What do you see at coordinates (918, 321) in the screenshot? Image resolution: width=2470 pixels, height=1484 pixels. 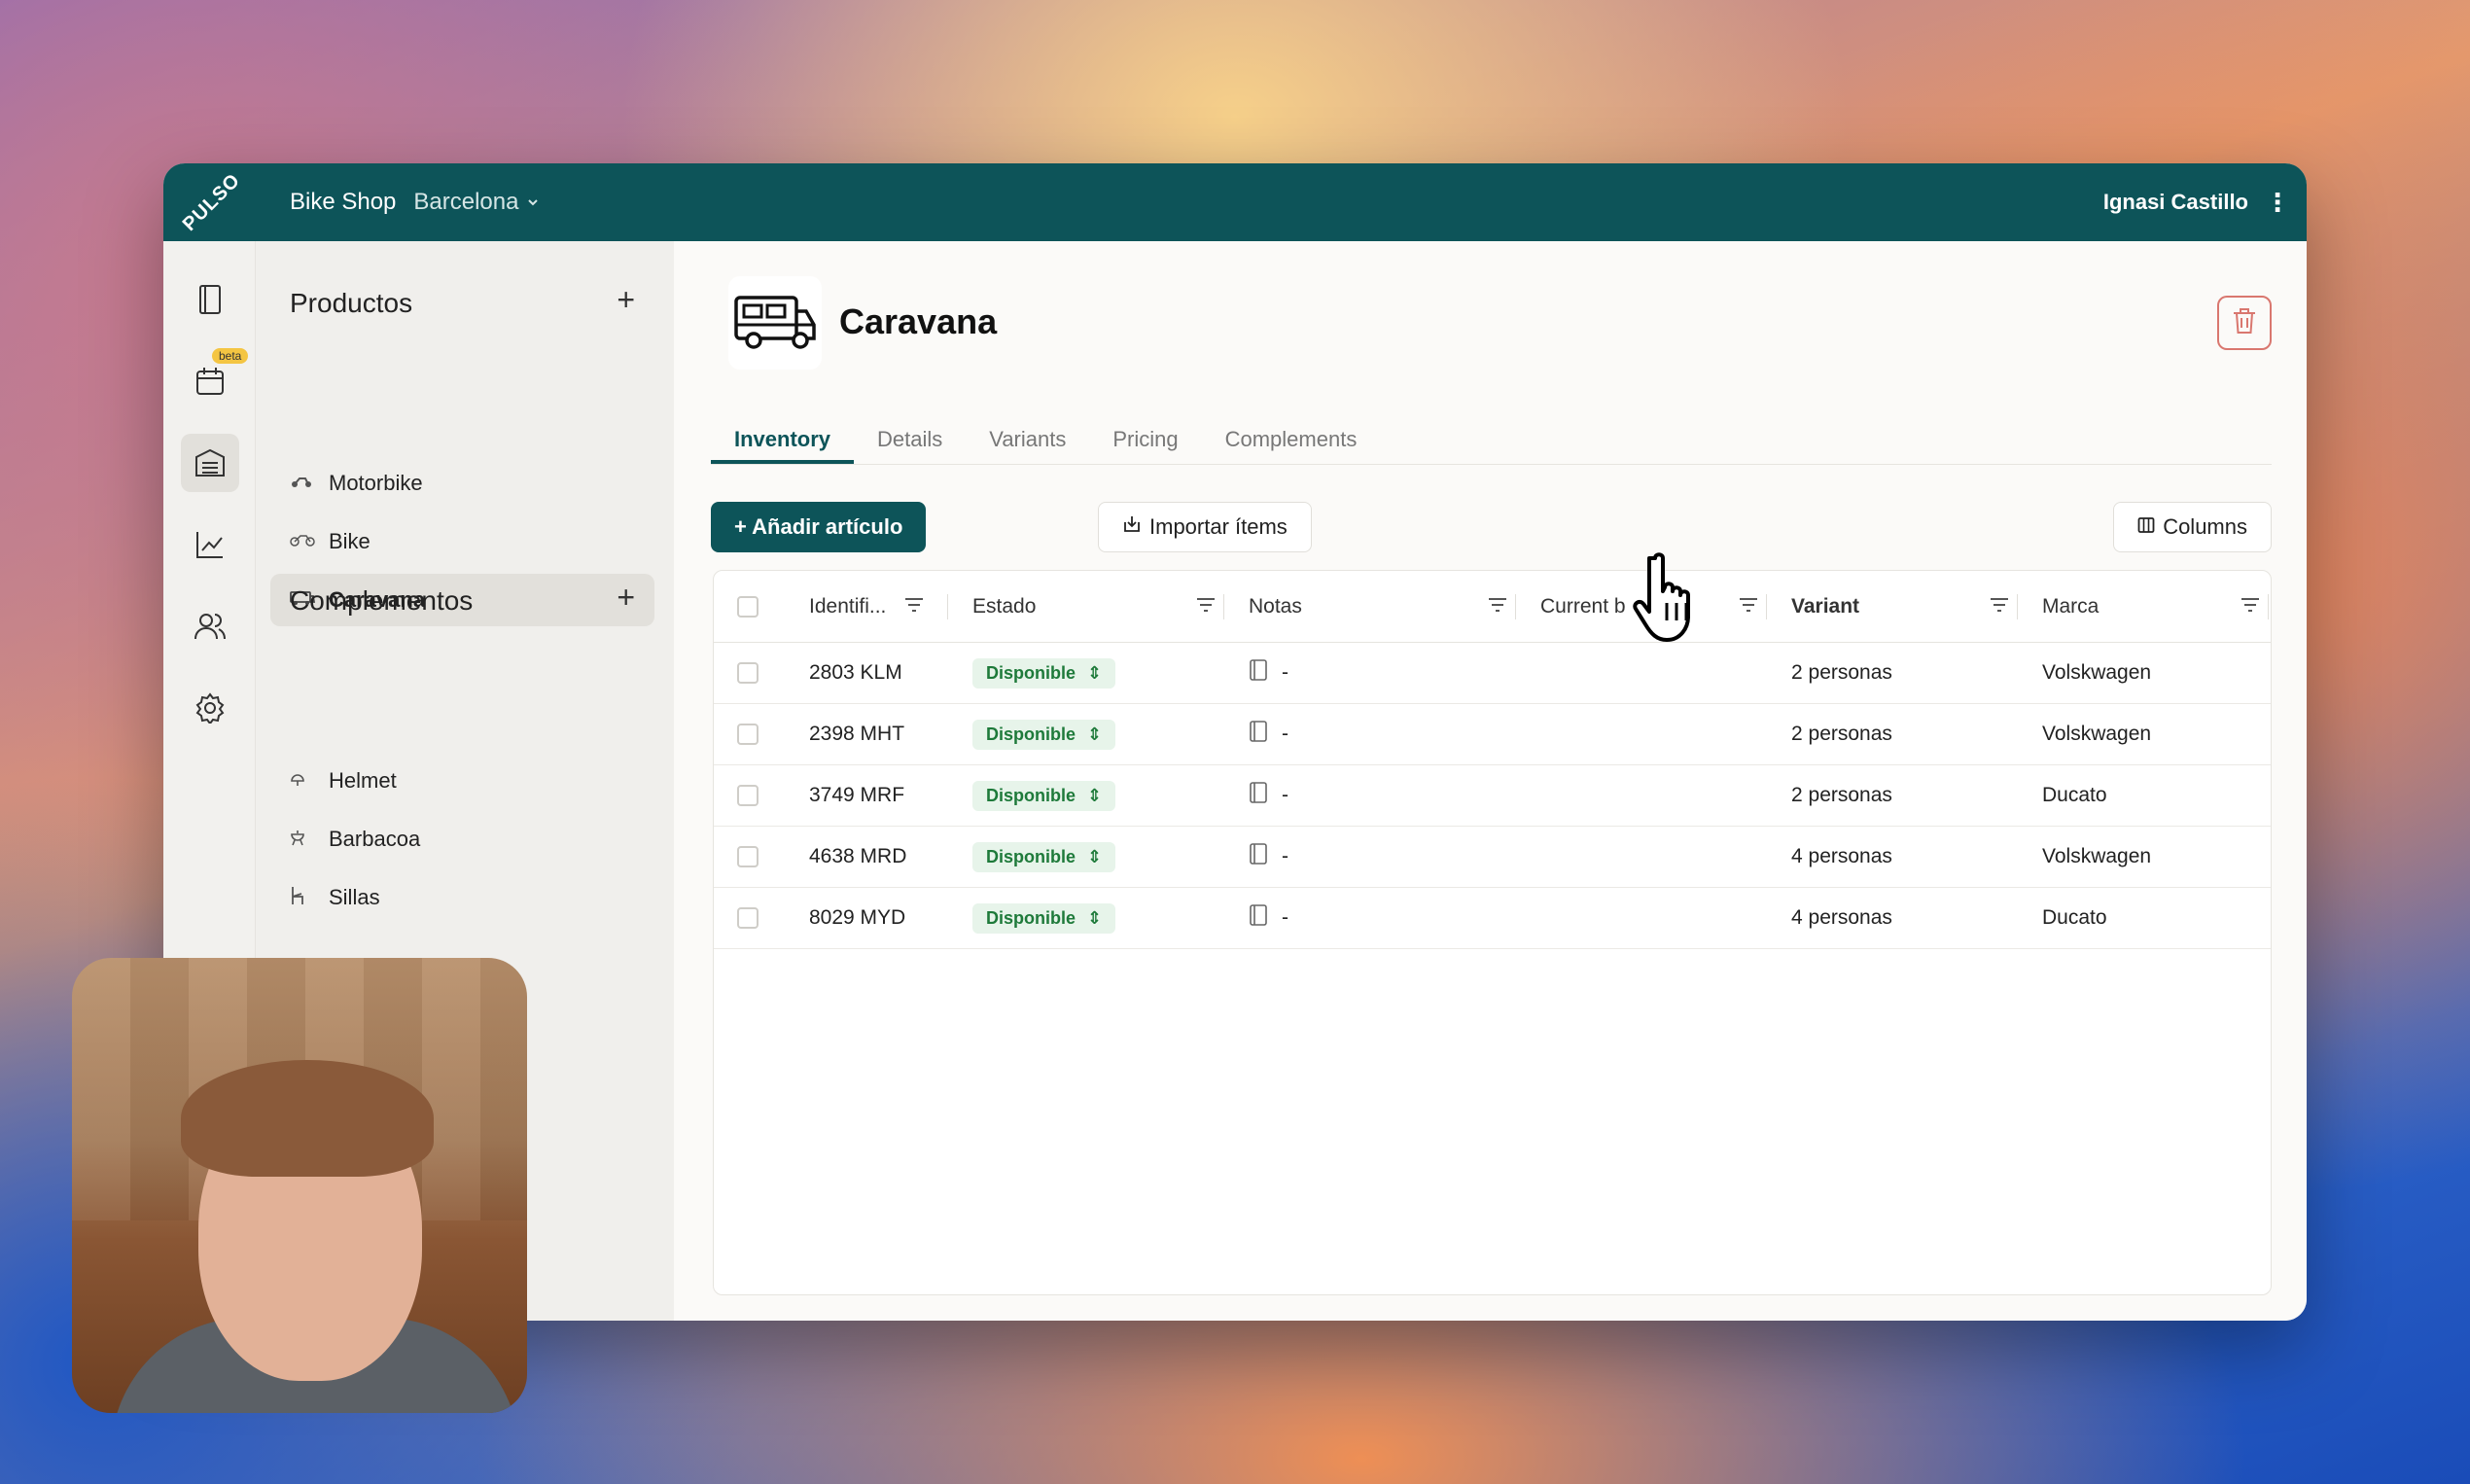 I see `page-title: Caravana` at bounding box center [918, 321].